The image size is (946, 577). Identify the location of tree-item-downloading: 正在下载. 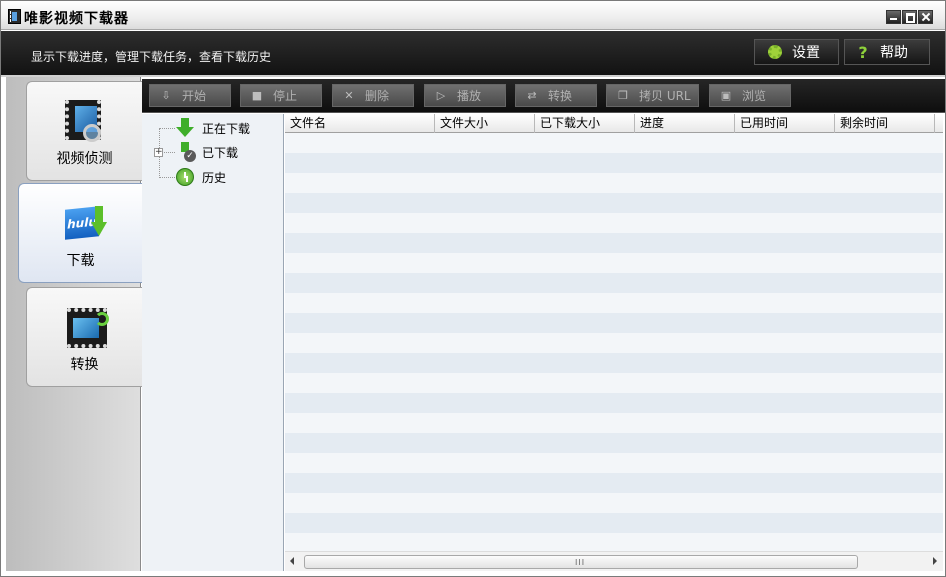
(213, 128).